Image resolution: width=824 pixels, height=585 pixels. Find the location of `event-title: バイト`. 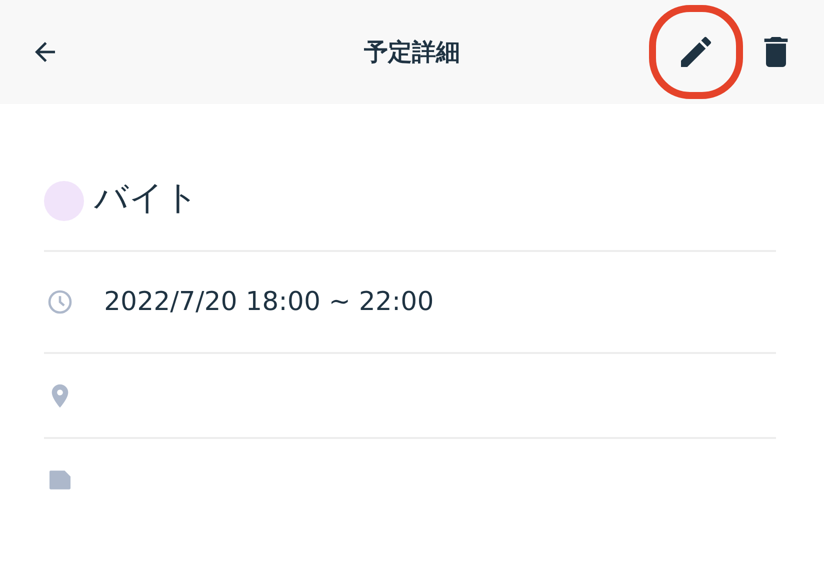

event-title: バイト is located at coordinates (146, 198).